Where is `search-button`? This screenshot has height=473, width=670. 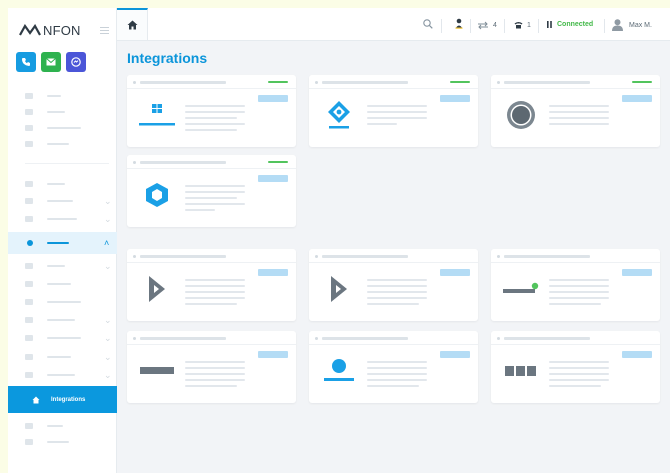 search-button is located at coordinates (428, 24).